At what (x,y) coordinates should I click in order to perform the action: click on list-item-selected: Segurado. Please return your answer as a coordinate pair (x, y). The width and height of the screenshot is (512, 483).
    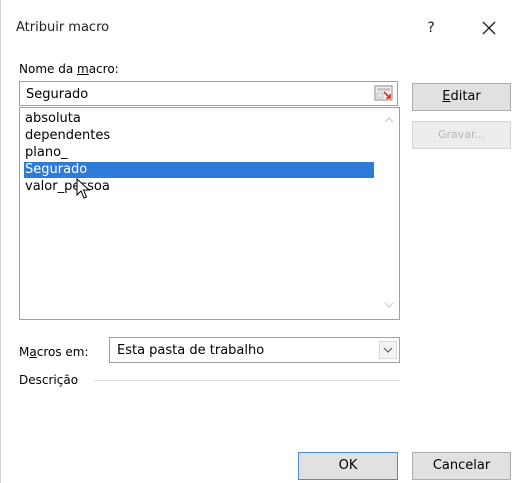
    Looking at the image, I should click on (199, 170).